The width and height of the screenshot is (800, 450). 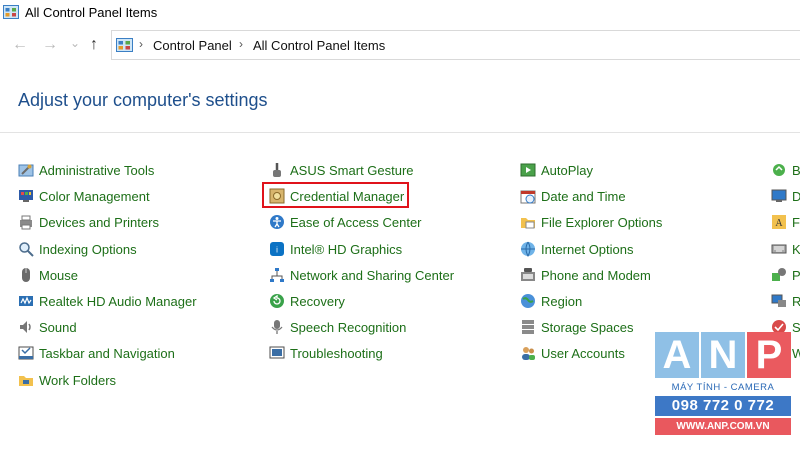 I want to click on control-panel-item: Internet Options, so click(x=577, y=249).